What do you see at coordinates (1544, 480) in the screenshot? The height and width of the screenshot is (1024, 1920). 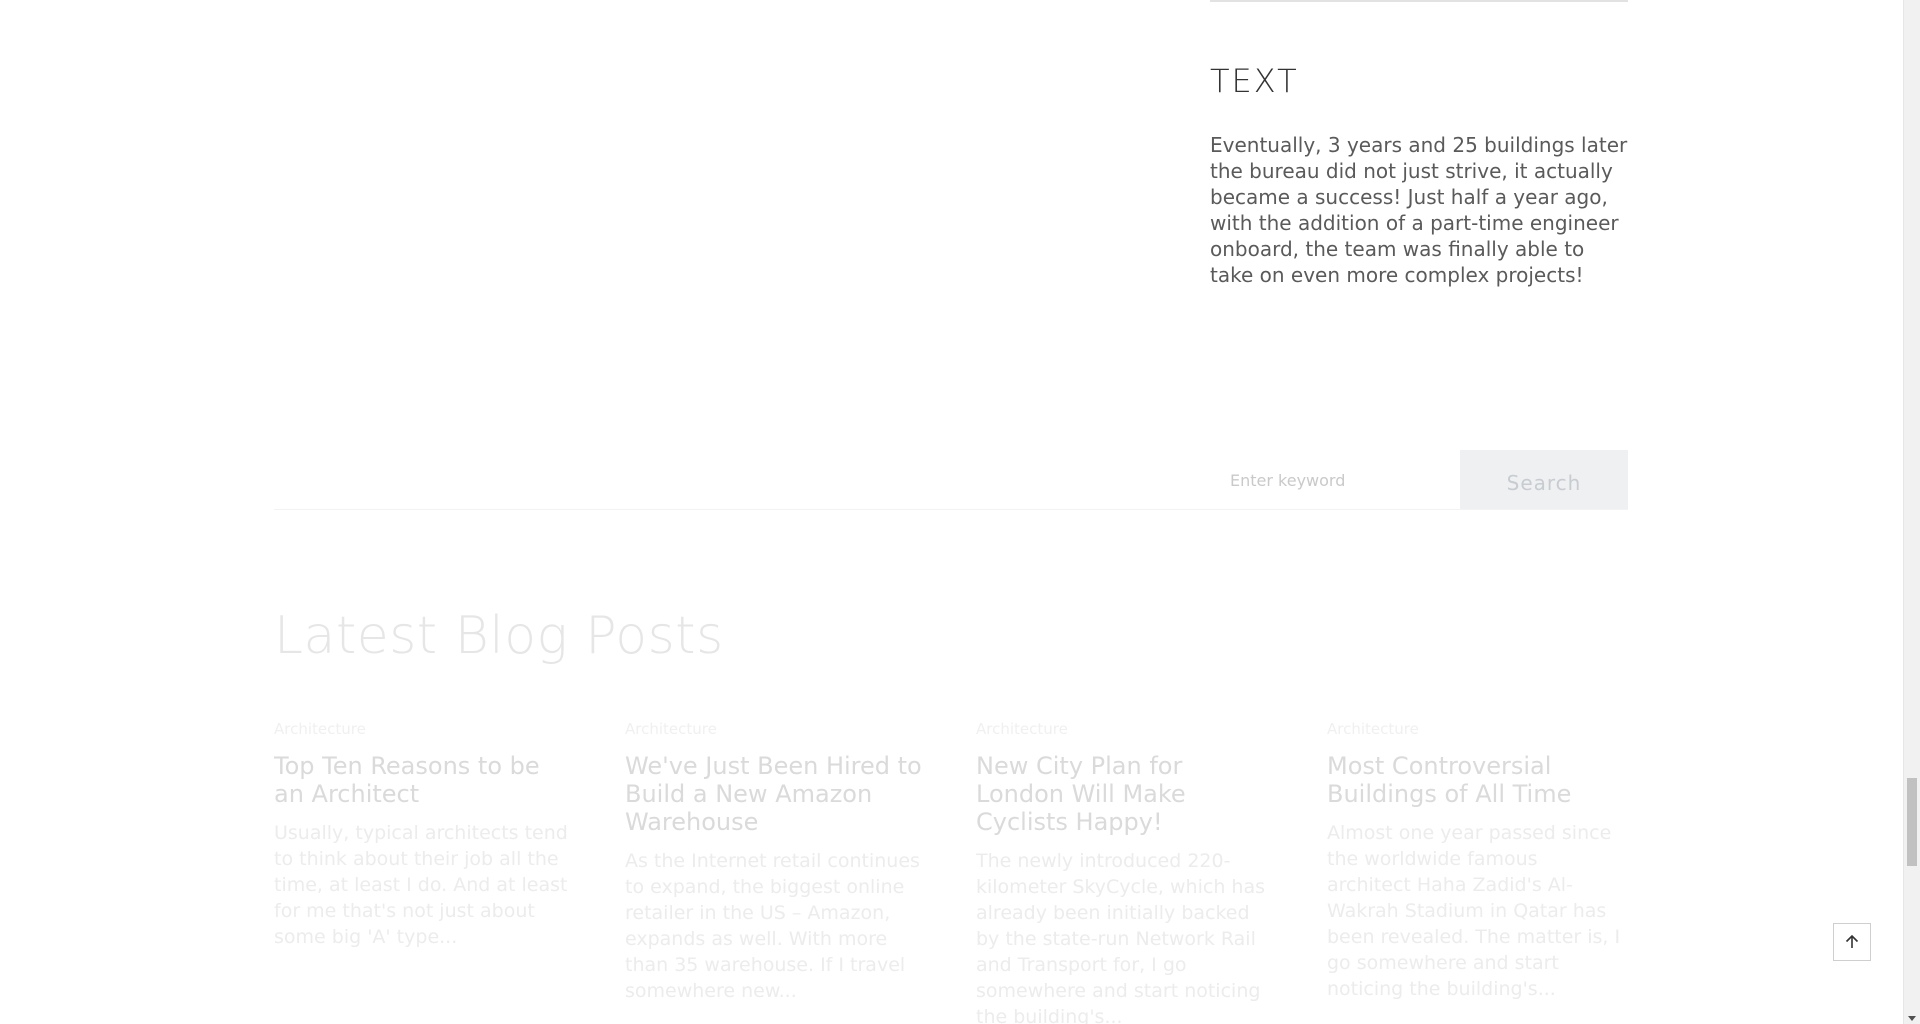 I see `search-button: Search` at bounding box center [1544, 480].